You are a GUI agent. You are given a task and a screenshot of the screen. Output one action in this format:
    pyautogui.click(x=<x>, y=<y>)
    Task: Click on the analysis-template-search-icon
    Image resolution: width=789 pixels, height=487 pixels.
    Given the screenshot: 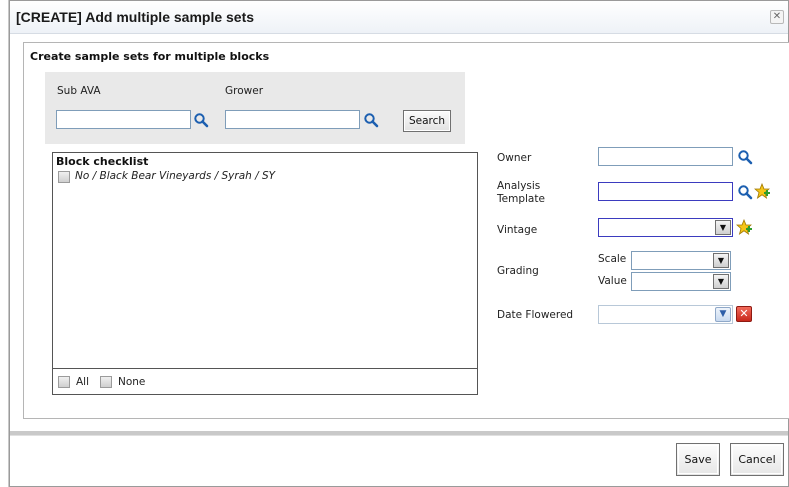 What is the action you would take?
    pyautogui.click(x=745, y=192)
    